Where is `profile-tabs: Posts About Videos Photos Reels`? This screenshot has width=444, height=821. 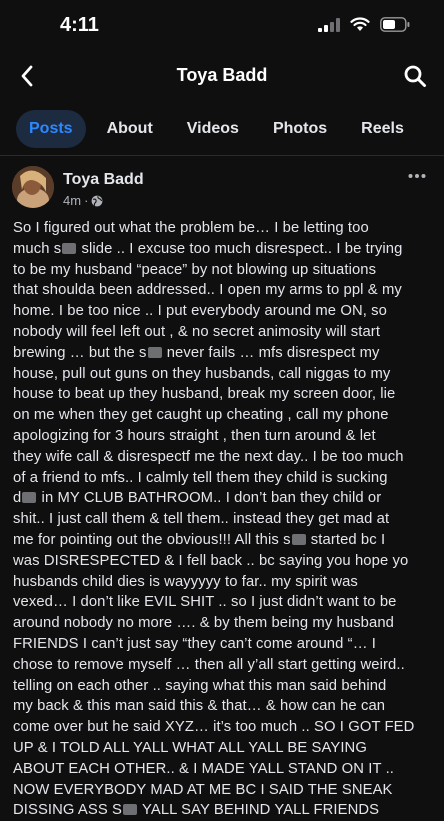
profile-tabs: Posts About Videos Photos Reels is located at coordinates (220, 129).